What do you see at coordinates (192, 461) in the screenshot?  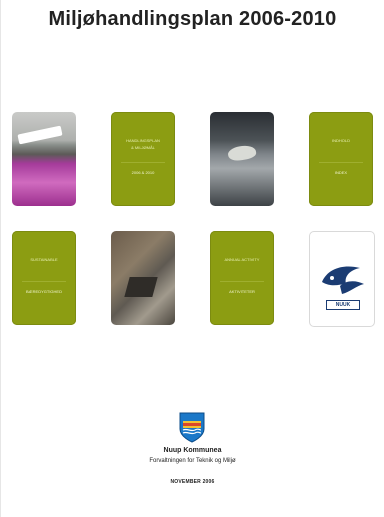 I see `organization-department: Forvaltningen for Teknik og Miljø` at bounding box center [192, 461].